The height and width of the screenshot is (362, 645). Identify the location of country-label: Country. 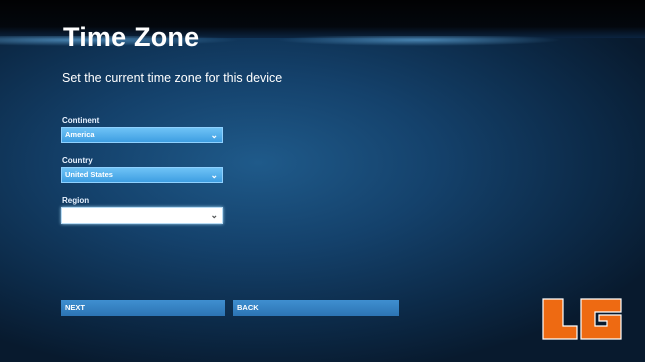
(77, 160).